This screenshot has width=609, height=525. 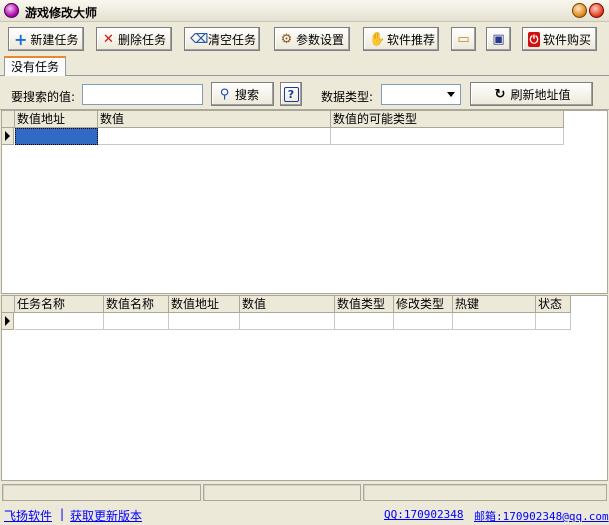 What do you see at coordinates (54, 39) in the screenshot?
I see `new-task-label: 新建任务` at bounding box center [54, 39].